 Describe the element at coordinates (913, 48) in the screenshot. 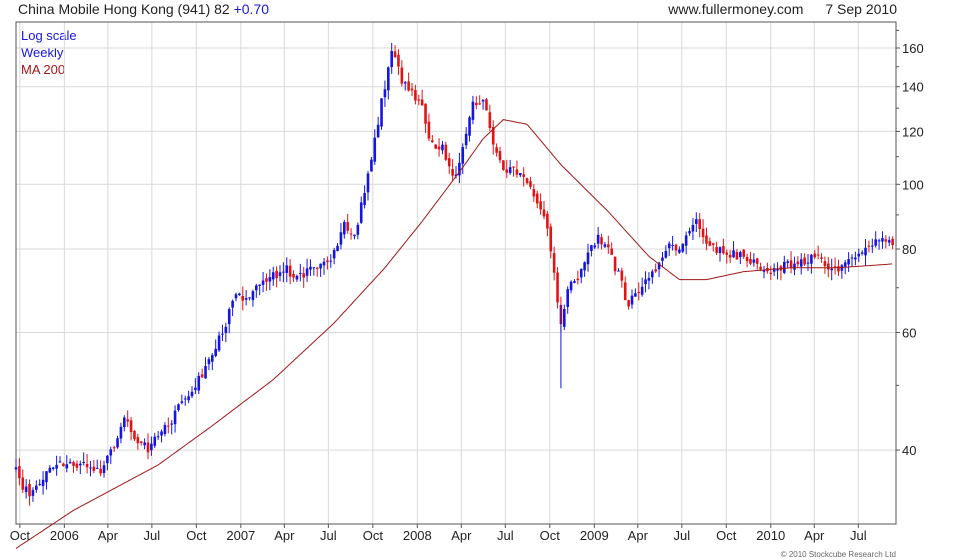

I see `y-tick-label: 160` at that location.